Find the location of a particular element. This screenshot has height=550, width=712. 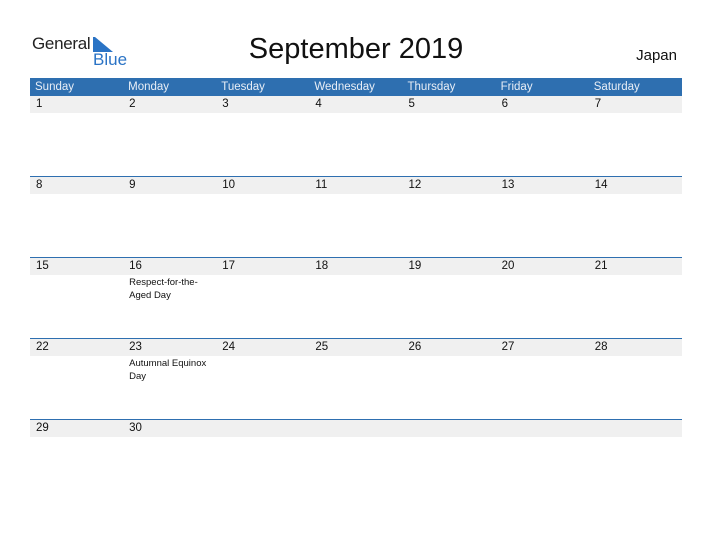

day-cell: 30 is located at coordinates (169, 460).